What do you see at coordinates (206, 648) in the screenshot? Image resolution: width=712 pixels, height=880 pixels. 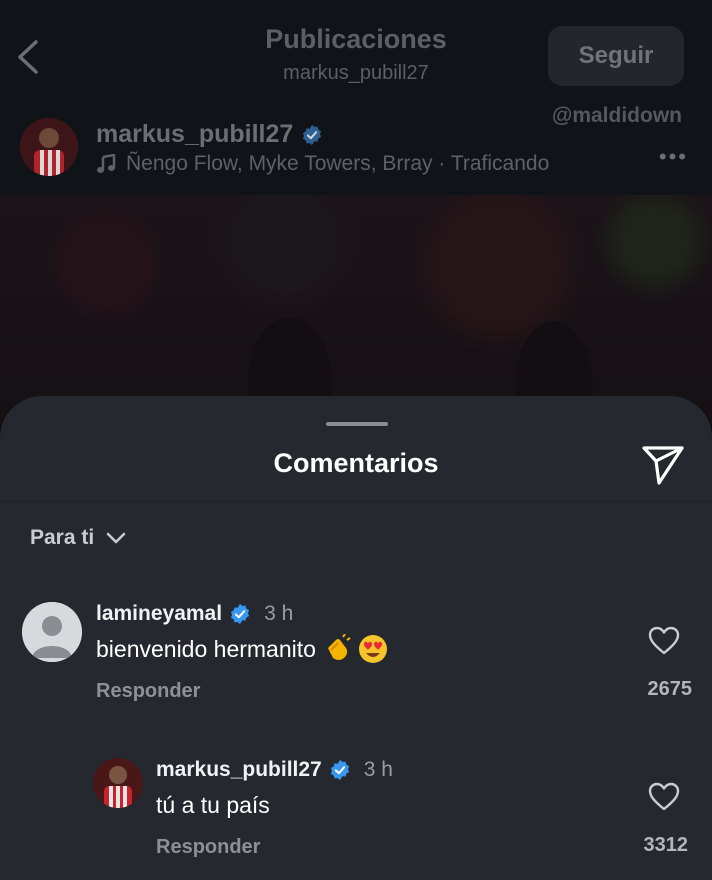 I see `comment-text-label: bienvenido hermanito` at bounding box center [206, 648].